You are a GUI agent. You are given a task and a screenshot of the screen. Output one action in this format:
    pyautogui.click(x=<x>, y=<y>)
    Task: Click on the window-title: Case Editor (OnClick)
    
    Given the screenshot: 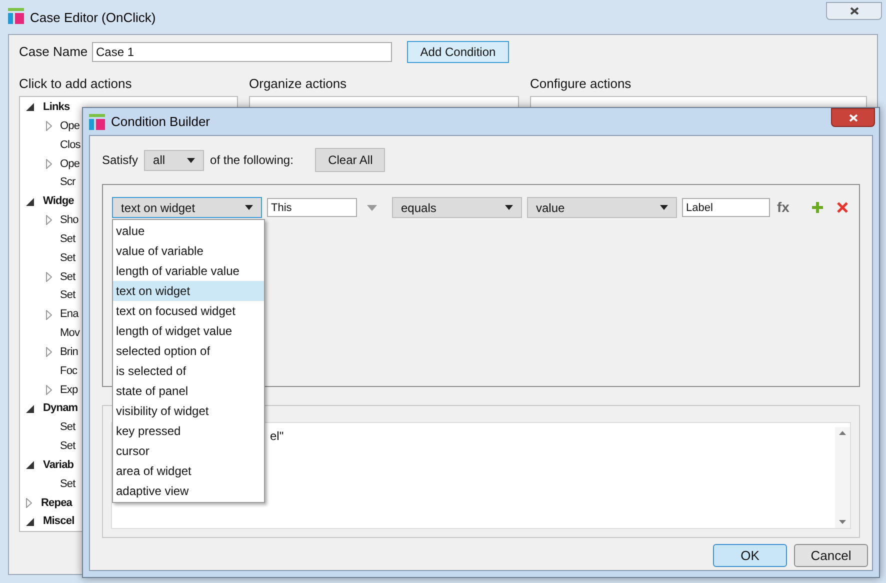 What is the action you would take?
    pyautogui.click(x=93, y=18)
    